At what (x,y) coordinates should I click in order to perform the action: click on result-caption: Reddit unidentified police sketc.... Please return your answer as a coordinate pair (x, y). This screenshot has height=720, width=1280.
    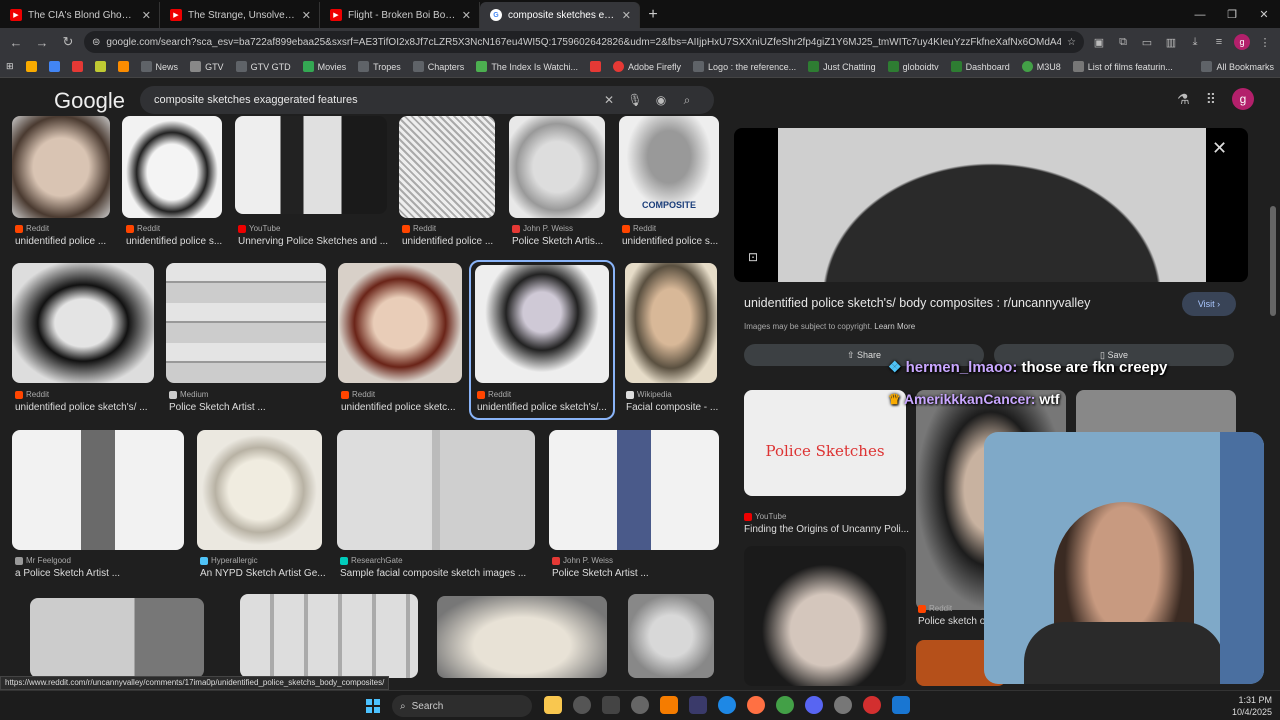
    Looking at the image, I should click on (403, 401).